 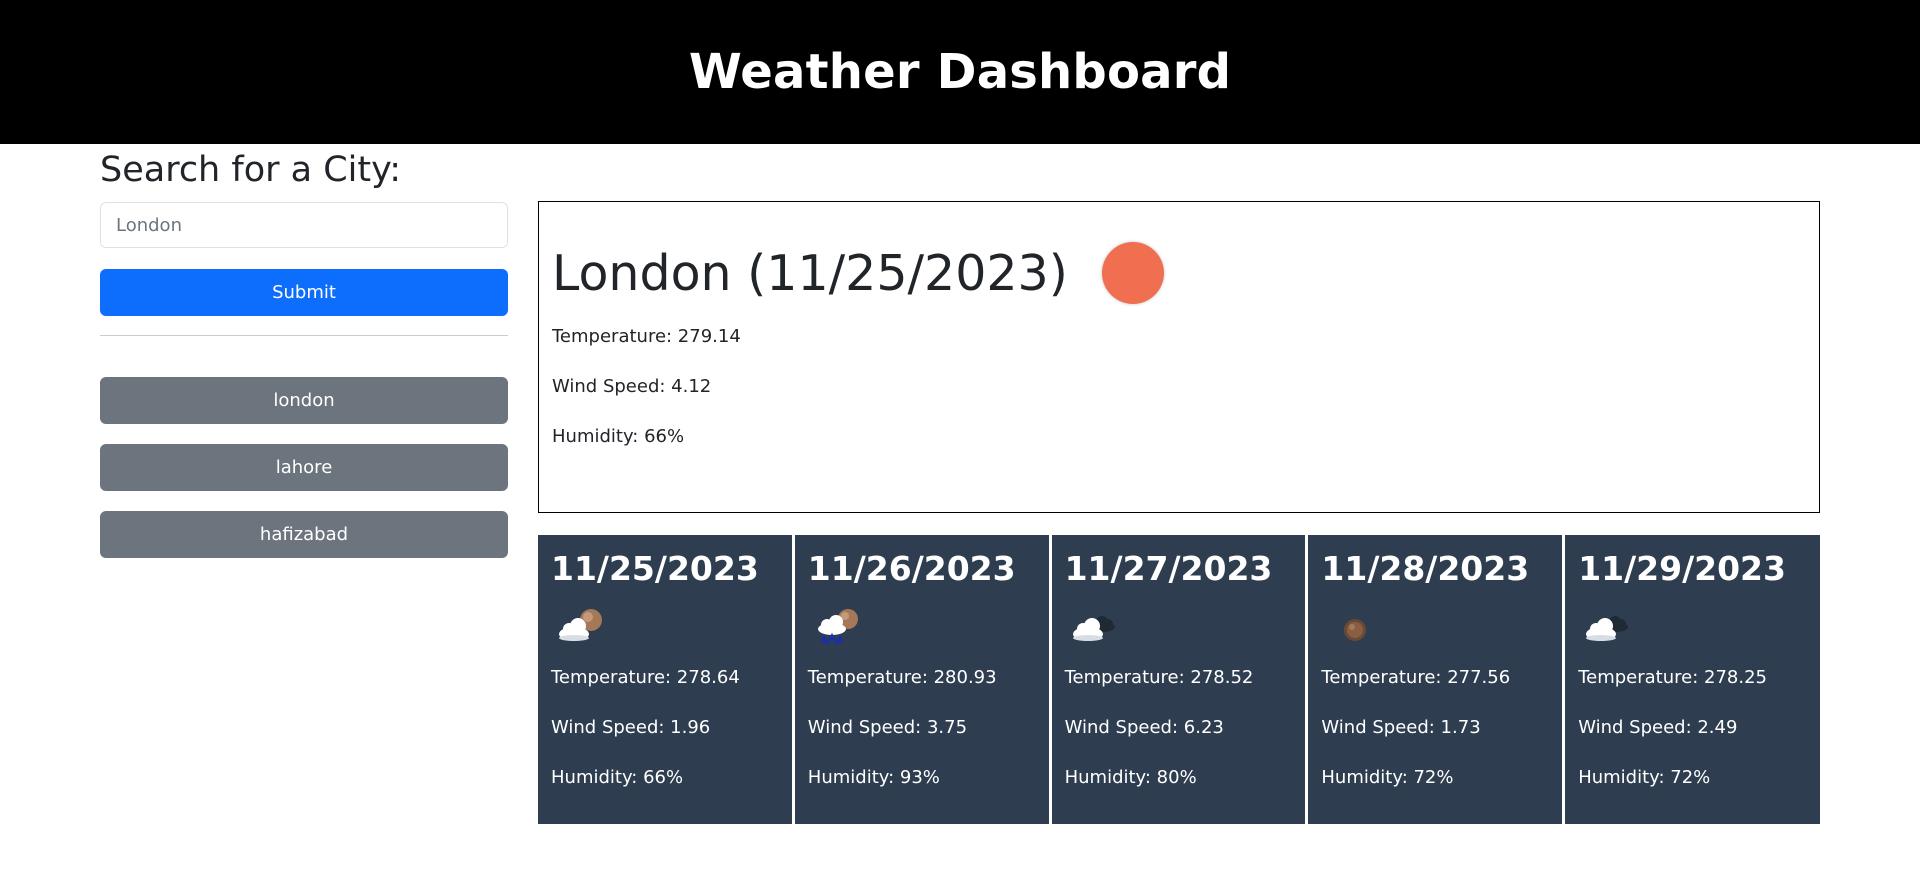 I want to click on current-temperature: Temperature: 279.14, so click(x=646, y=336).